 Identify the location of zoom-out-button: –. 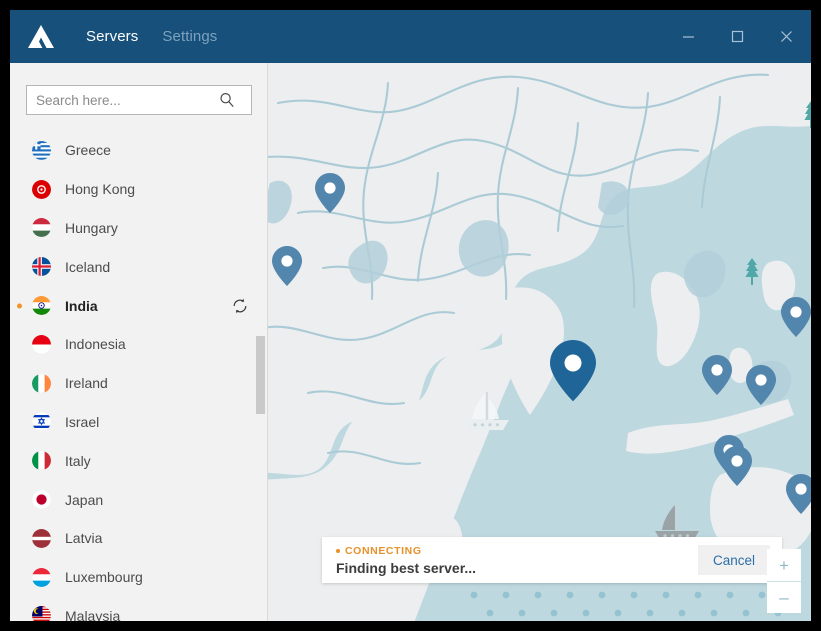
(784, 597).